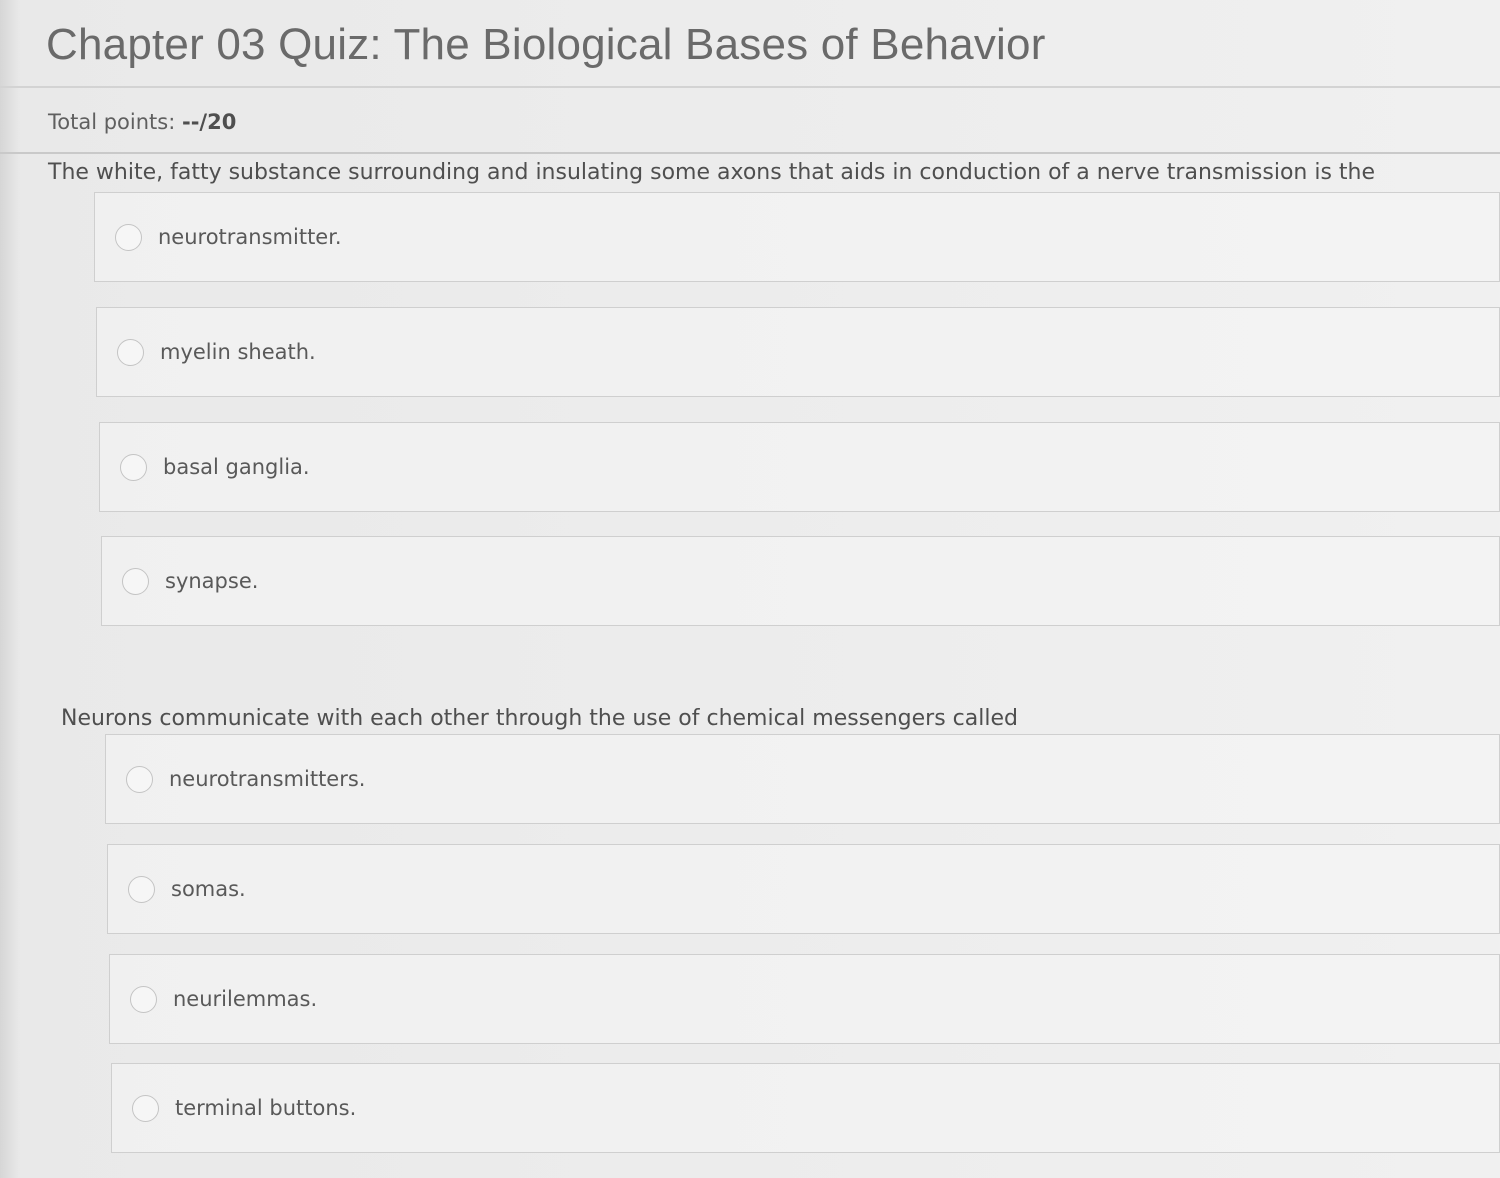 The image size is (1500, 1178). I want to click on total-points-label: Total points:, so click(112, 122).